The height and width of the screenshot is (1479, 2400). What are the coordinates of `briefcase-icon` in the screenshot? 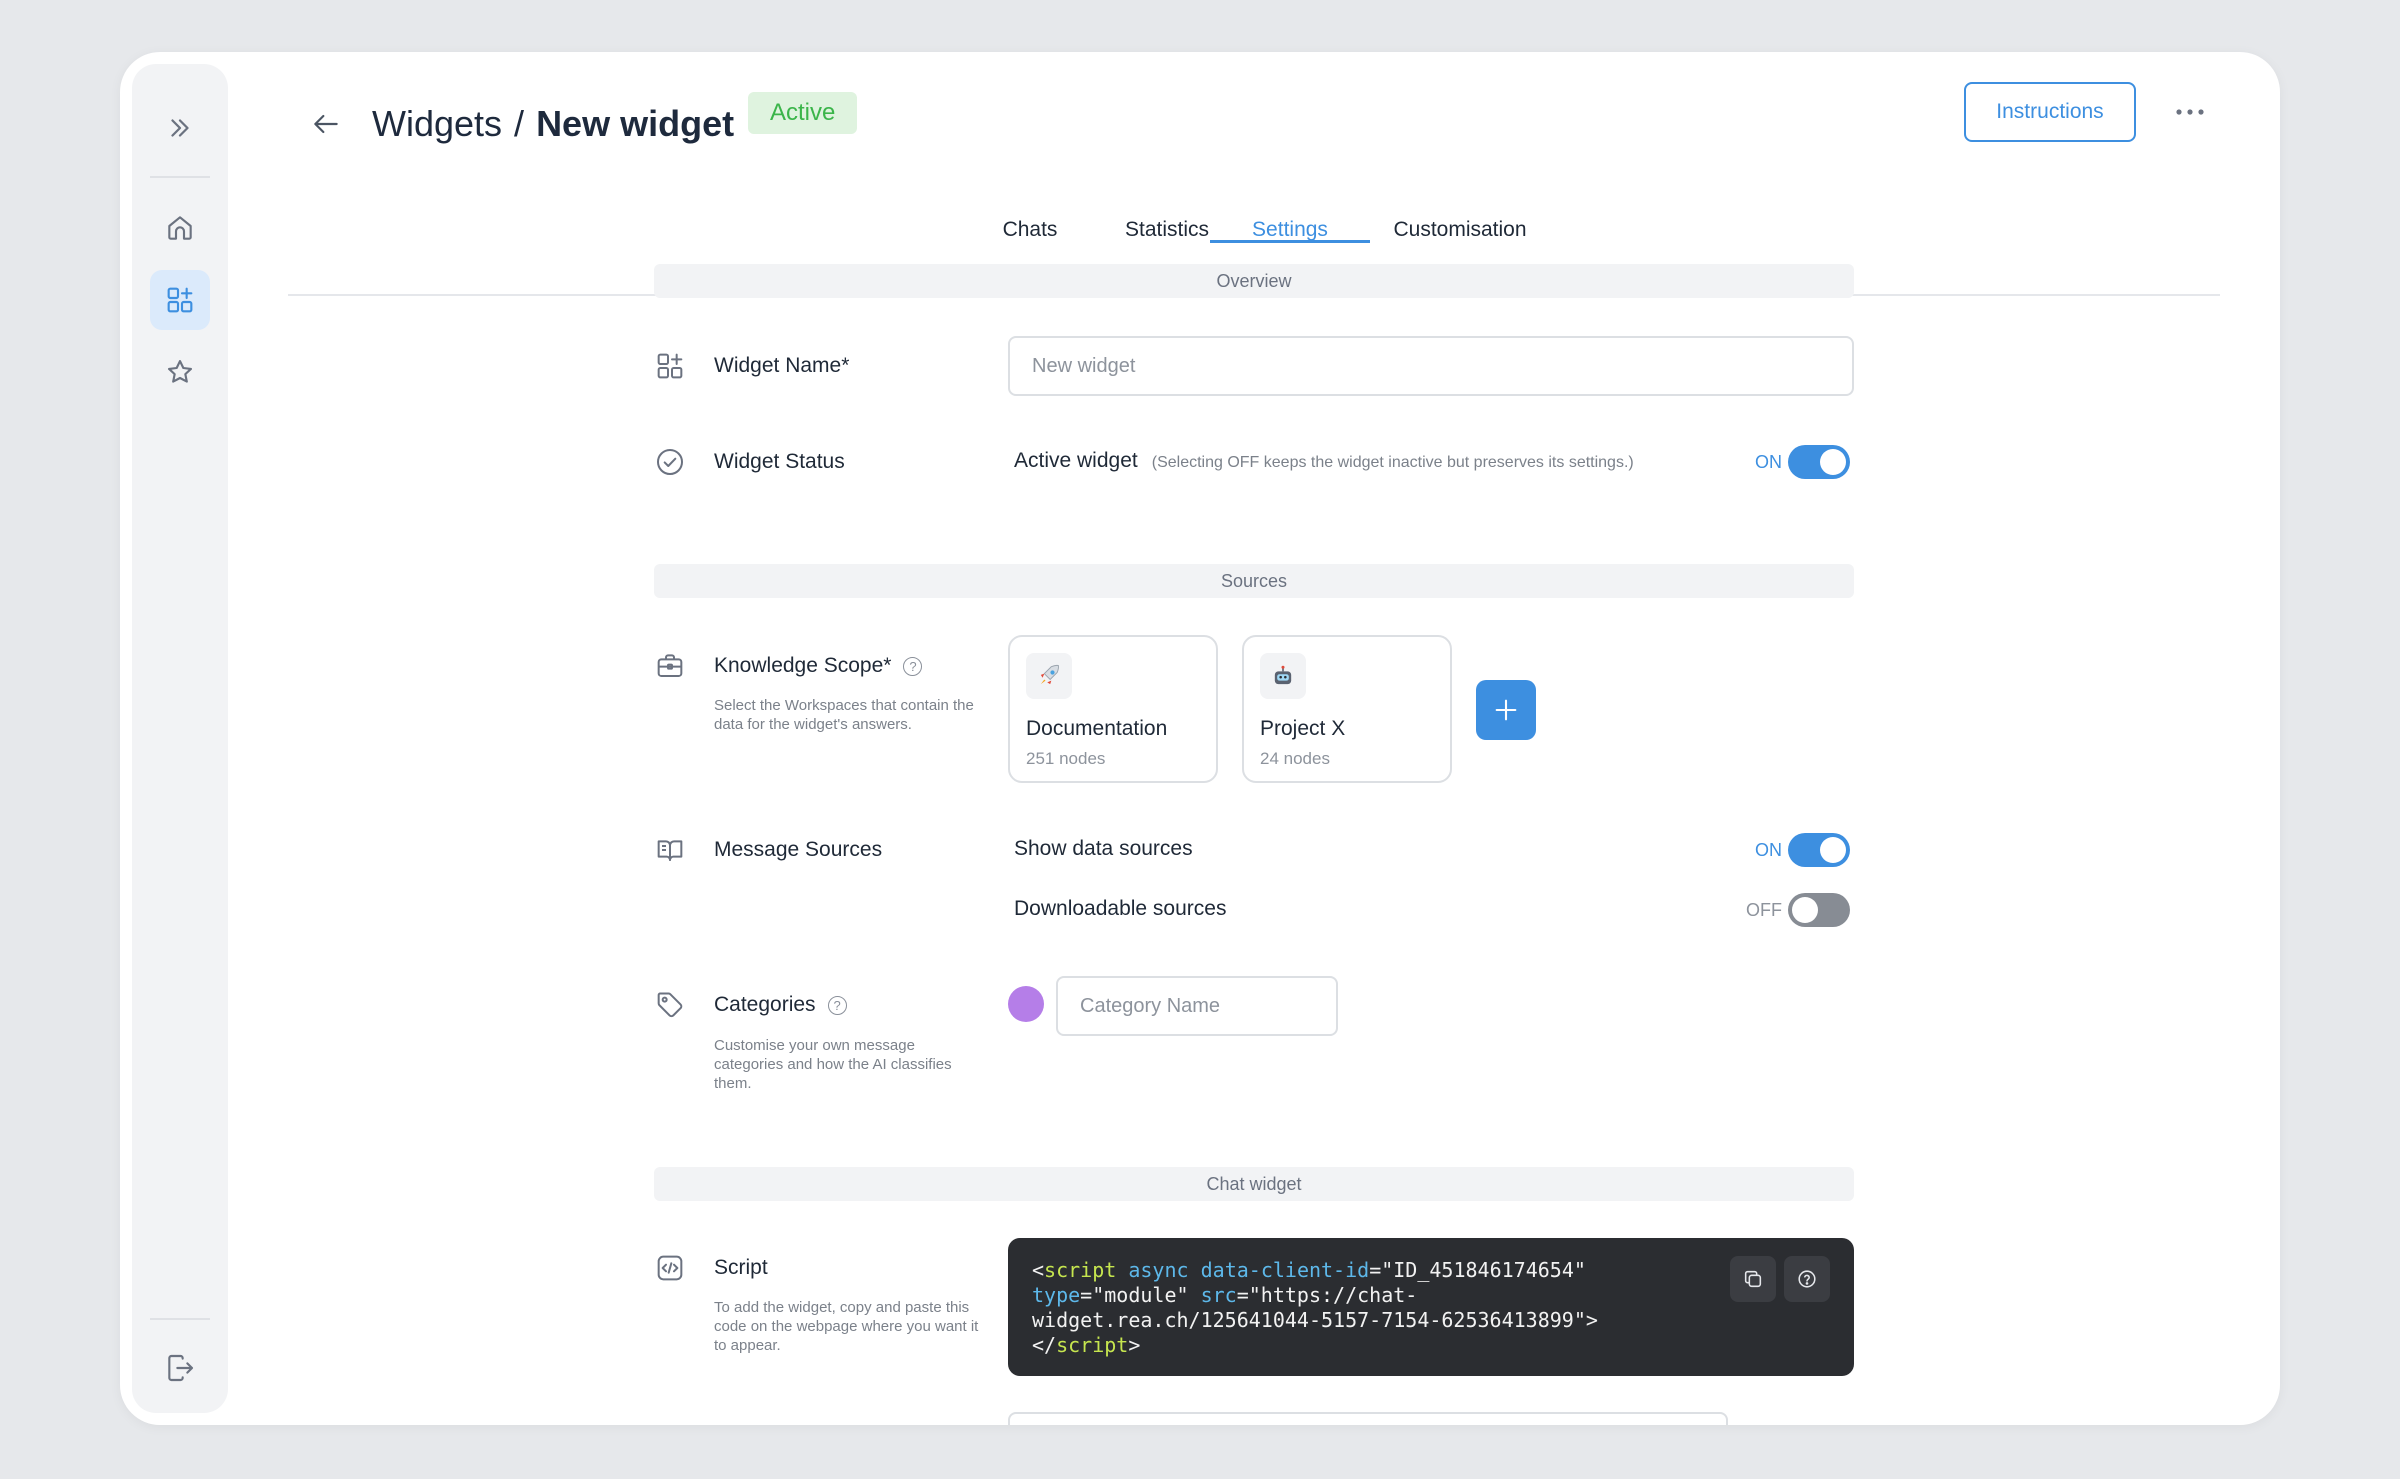 It's located at (670, 666).